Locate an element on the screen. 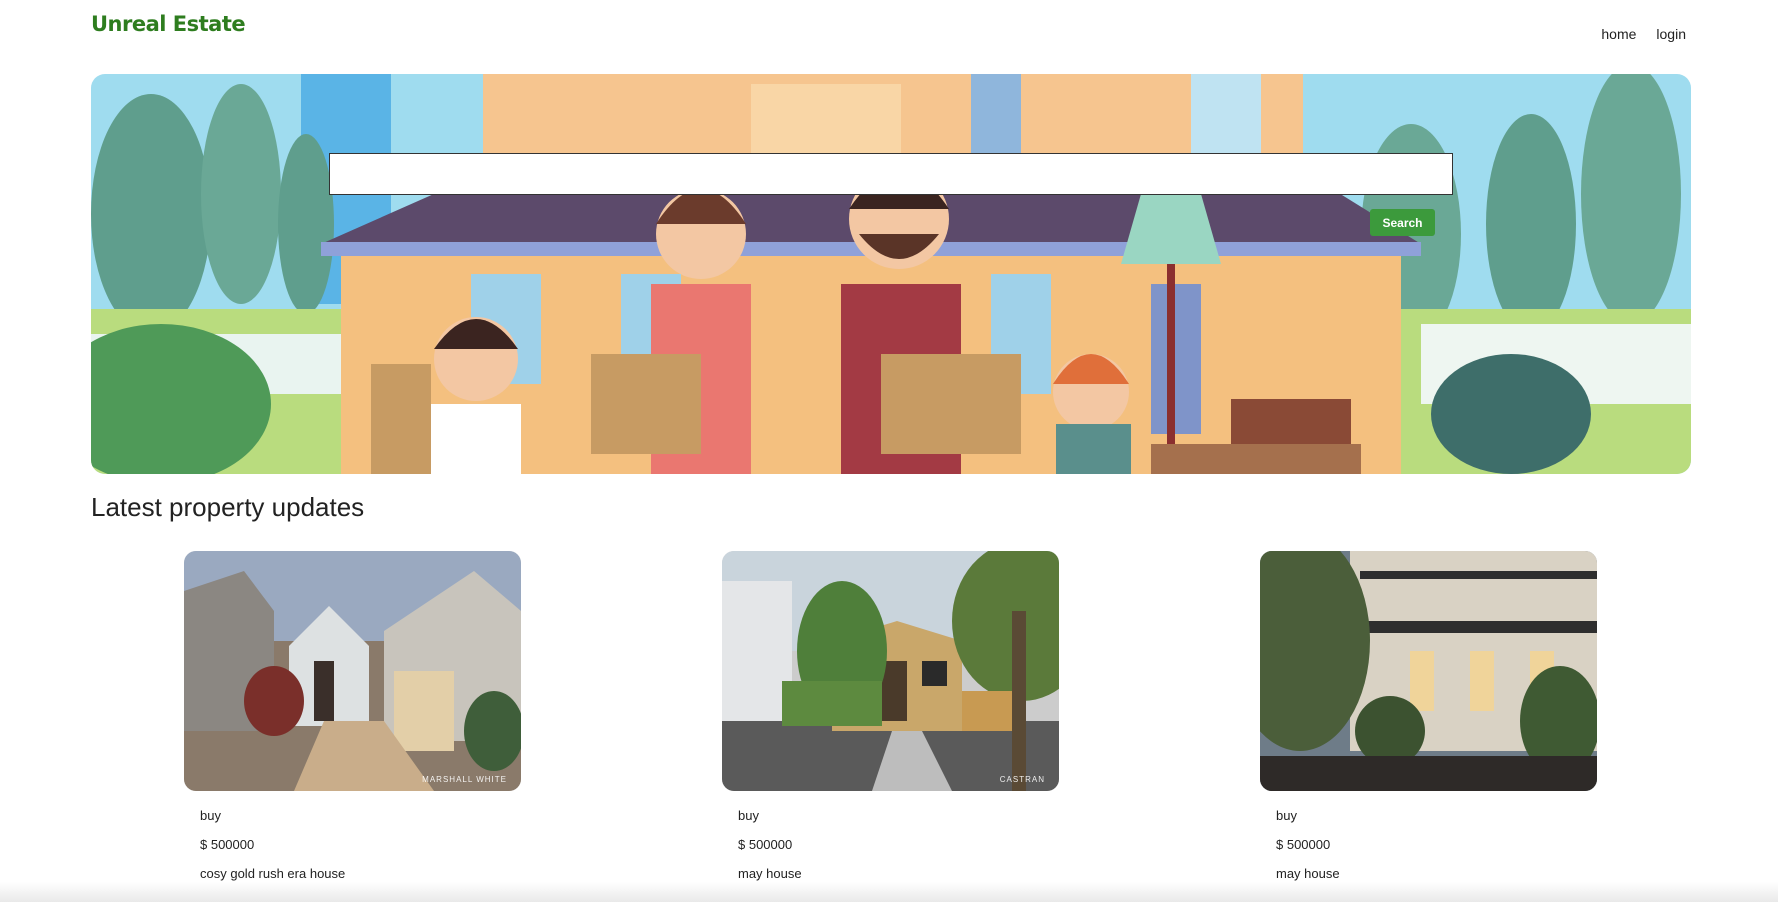 Image resolution: width=1778 pixels, height=902 pixels. listing-image: CASTRAN is located at coordinates (890, 671).